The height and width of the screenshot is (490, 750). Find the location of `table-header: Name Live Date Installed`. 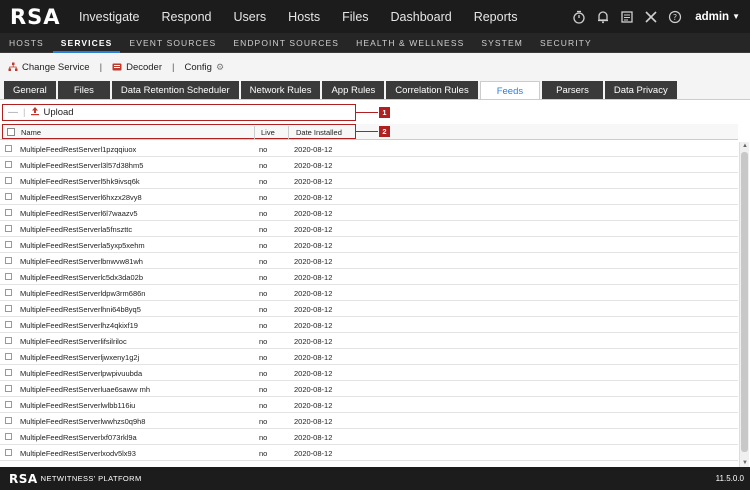

table-header: Name Live Date Installed is located at coordinates (179, 131).